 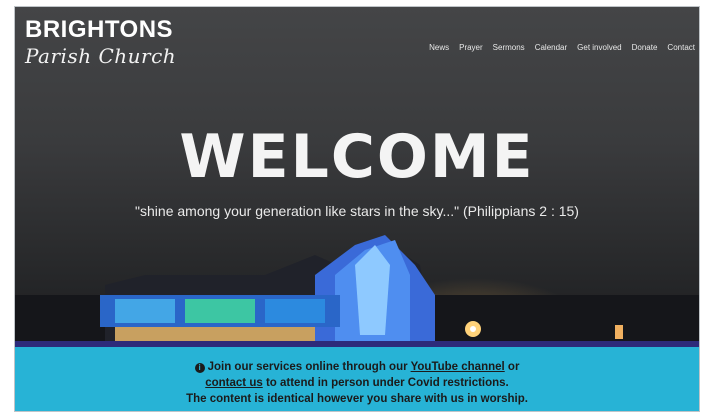 I want to click on banner-text-2: or, so click(x=513, y=367).